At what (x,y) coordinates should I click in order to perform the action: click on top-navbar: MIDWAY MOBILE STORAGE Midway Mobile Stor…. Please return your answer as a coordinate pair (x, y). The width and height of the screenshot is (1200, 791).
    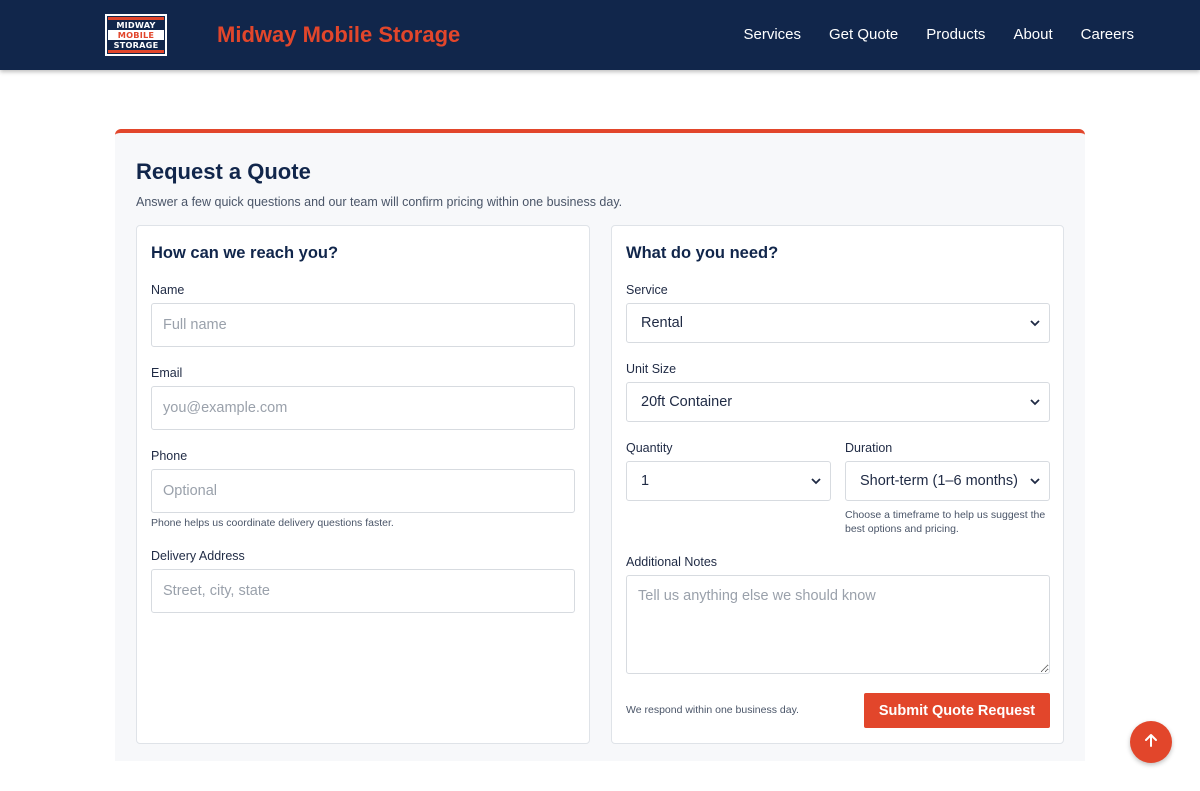
    Looking at the image, I should click on (600, 35).